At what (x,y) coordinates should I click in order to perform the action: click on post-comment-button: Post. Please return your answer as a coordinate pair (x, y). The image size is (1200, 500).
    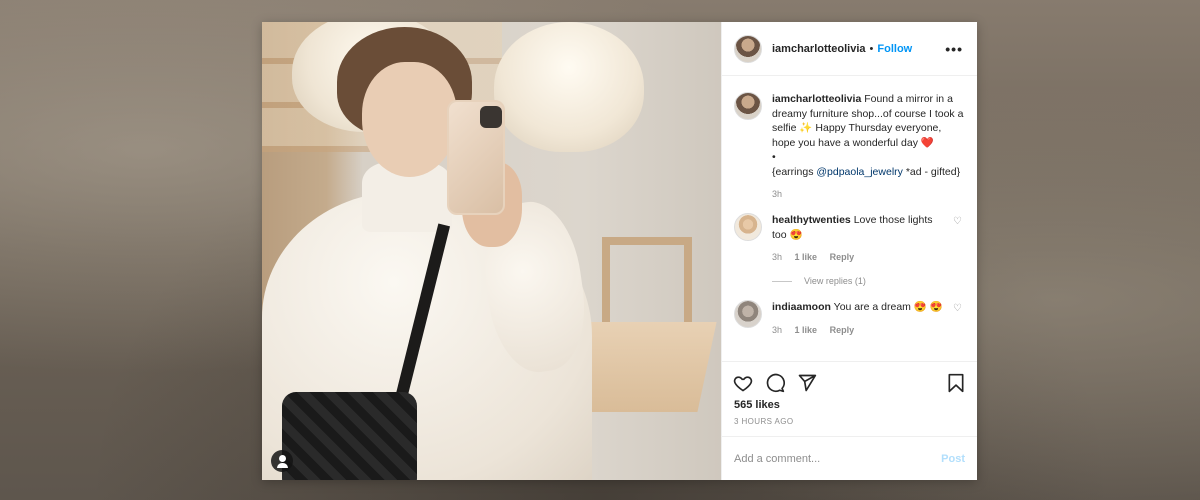
    Looking at the image, I should click on (953, 459).